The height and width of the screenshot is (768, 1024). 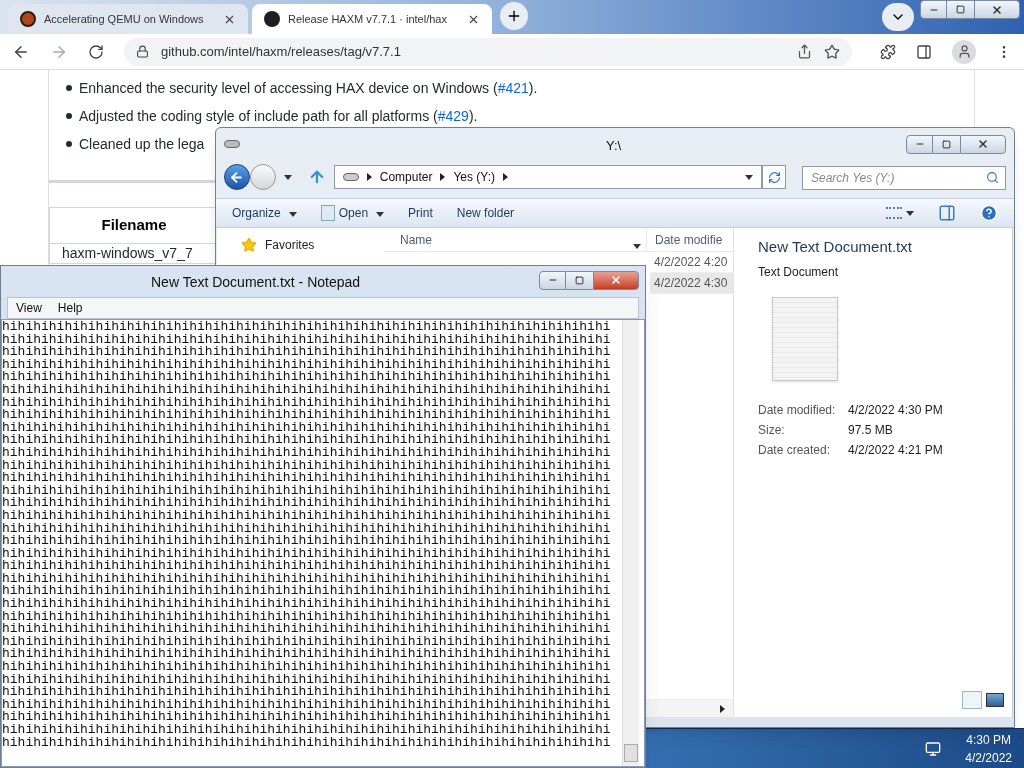 What do you see at coordinates (406, 177) in the screenshot?
I see `breadcrumb-item: Computer` at bounding box center [406, 177].